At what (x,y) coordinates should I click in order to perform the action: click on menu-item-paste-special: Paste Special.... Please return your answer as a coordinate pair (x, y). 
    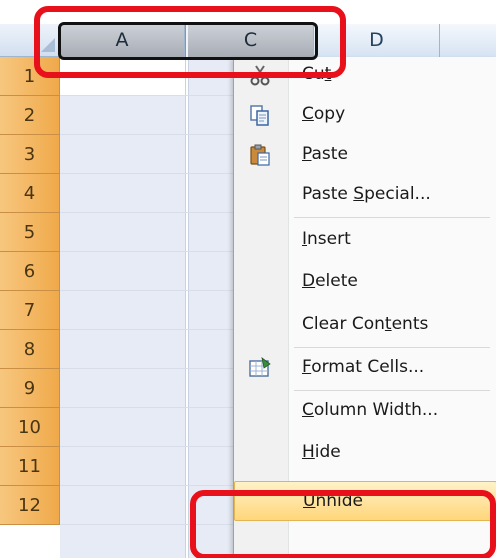
    Looking at the image, I should click on (365, 195).